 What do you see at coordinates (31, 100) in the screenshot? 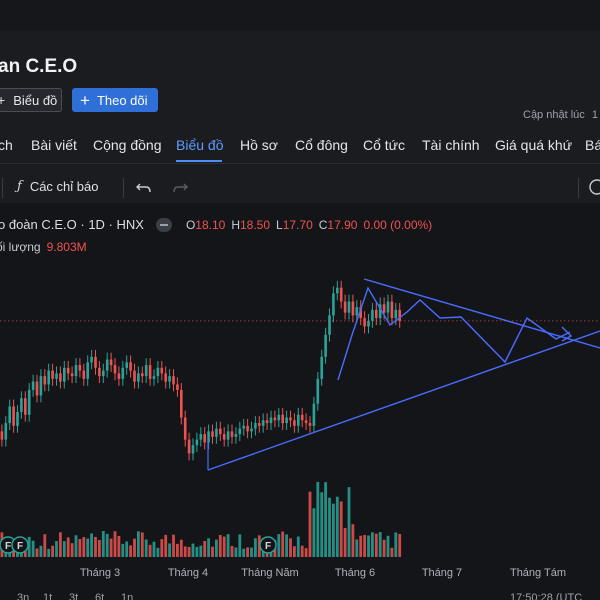
I see `chart-button: + Biểu đồ` at bounding box center [31, 100].